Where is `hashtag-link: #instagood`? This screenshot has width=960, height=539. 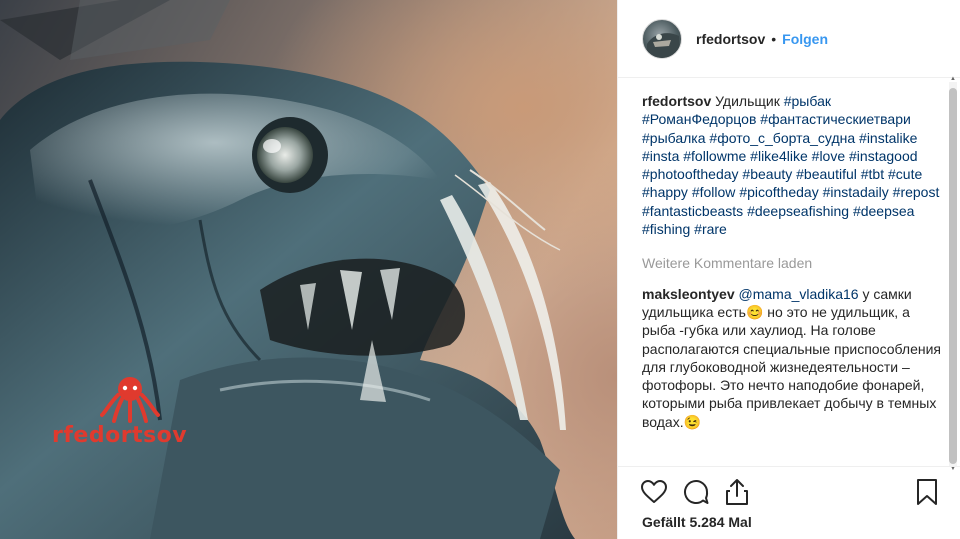
hashtag-link: #instagood is located at coordinates (883, 156).